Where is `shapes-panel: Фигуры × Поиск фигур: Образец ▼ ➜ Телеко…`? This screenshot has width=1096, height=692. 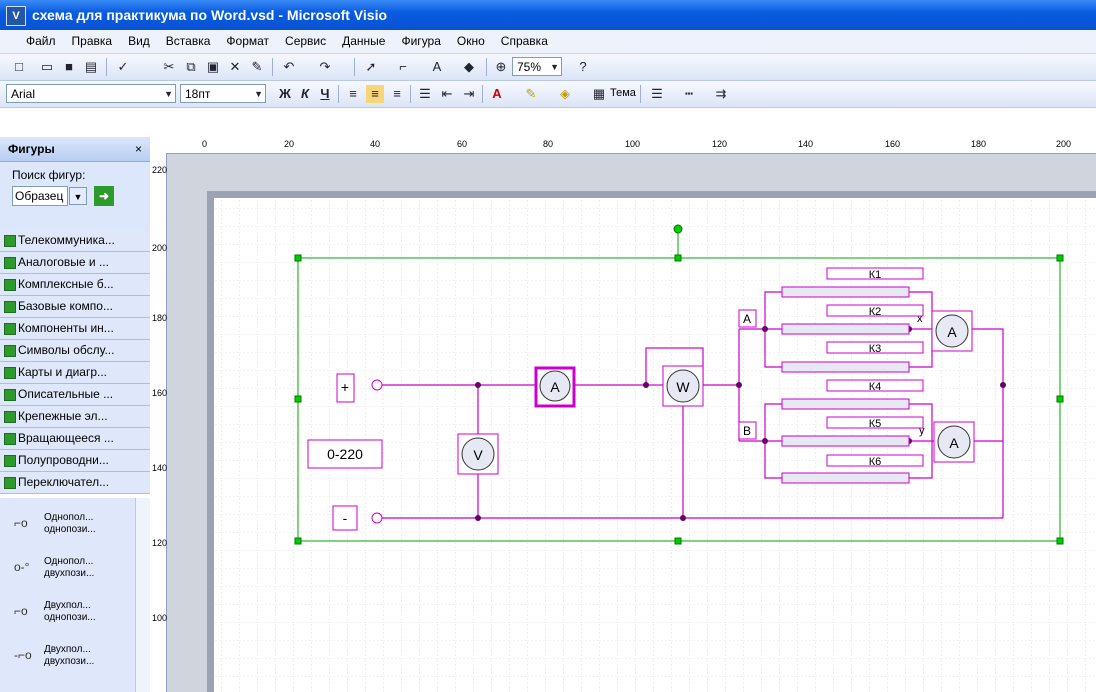 shapes-panel: Фигуры × Поиск фигур: Образец ▼ ➜ Телеко… is located at coordinates (75, 414).